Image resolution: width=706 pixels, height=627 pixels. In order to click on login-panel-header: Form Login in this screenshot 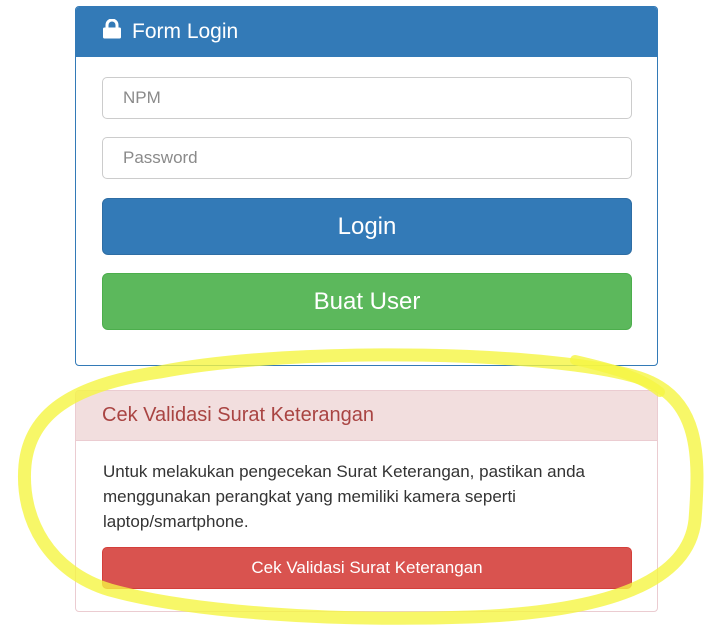, I will do `click(366, 32)`.